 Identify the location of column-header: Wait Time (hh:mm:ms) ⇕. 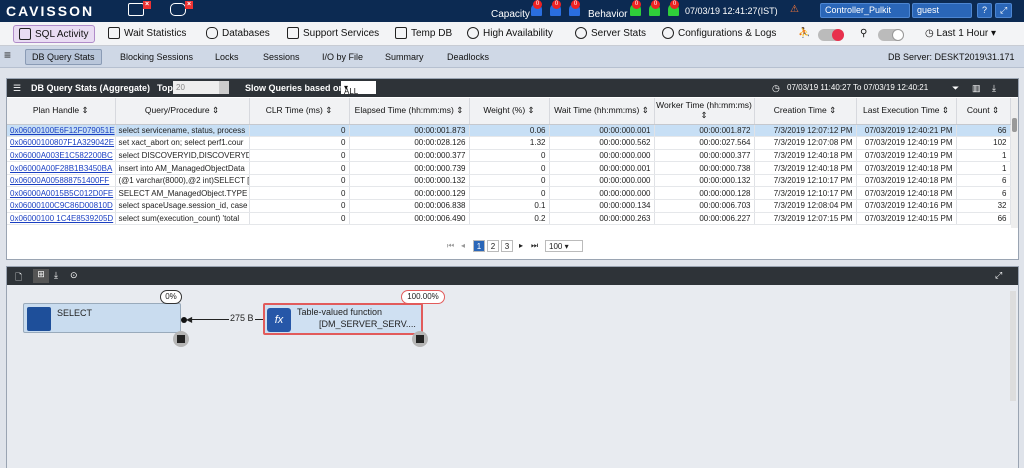
(602, 111).